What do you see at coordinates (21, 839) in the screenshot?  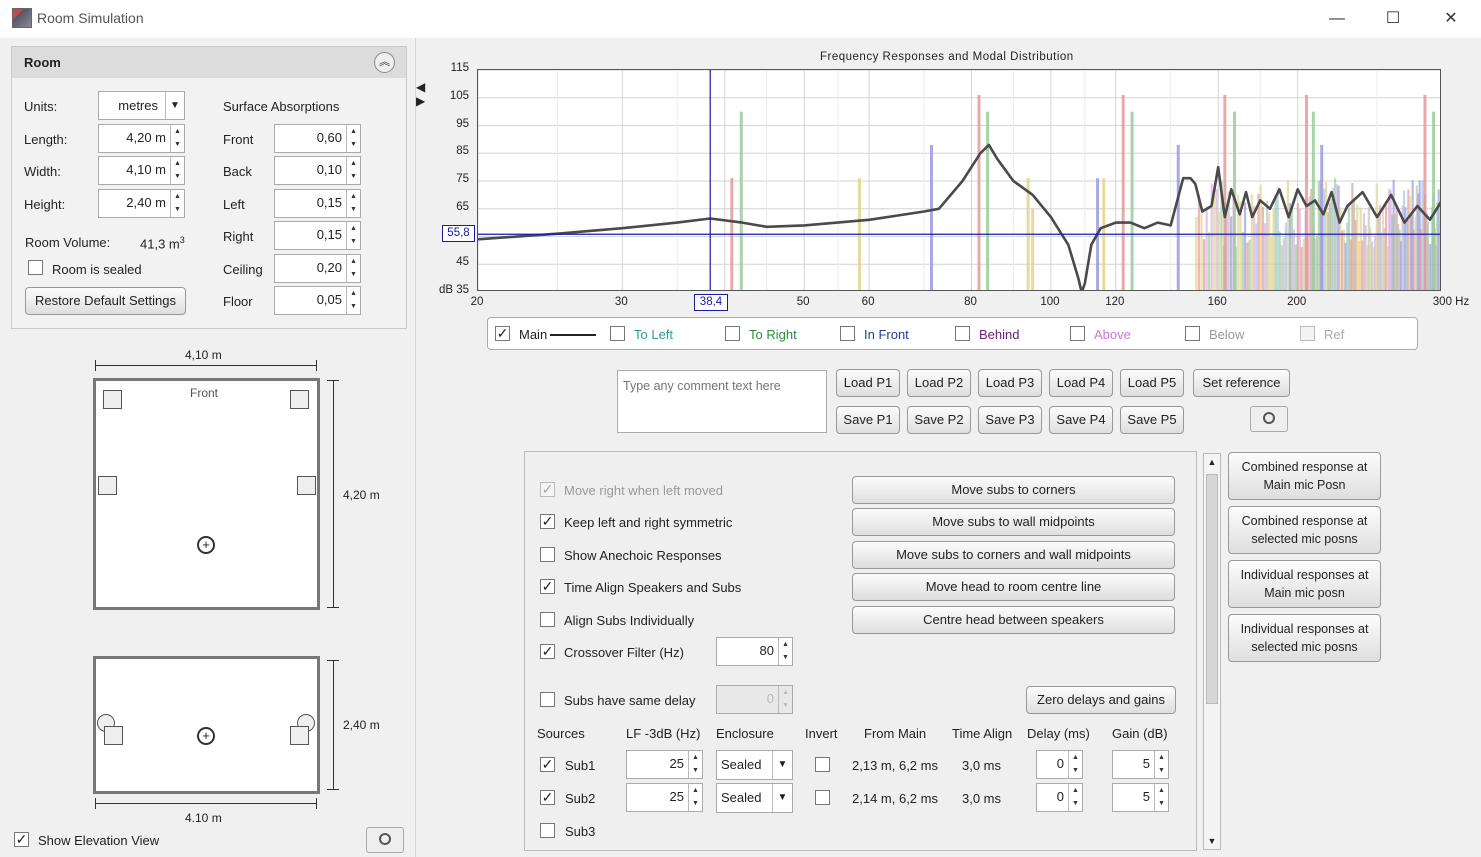 I see `show-elevation-checkbox: ✓` at bounding box center [21, 839].